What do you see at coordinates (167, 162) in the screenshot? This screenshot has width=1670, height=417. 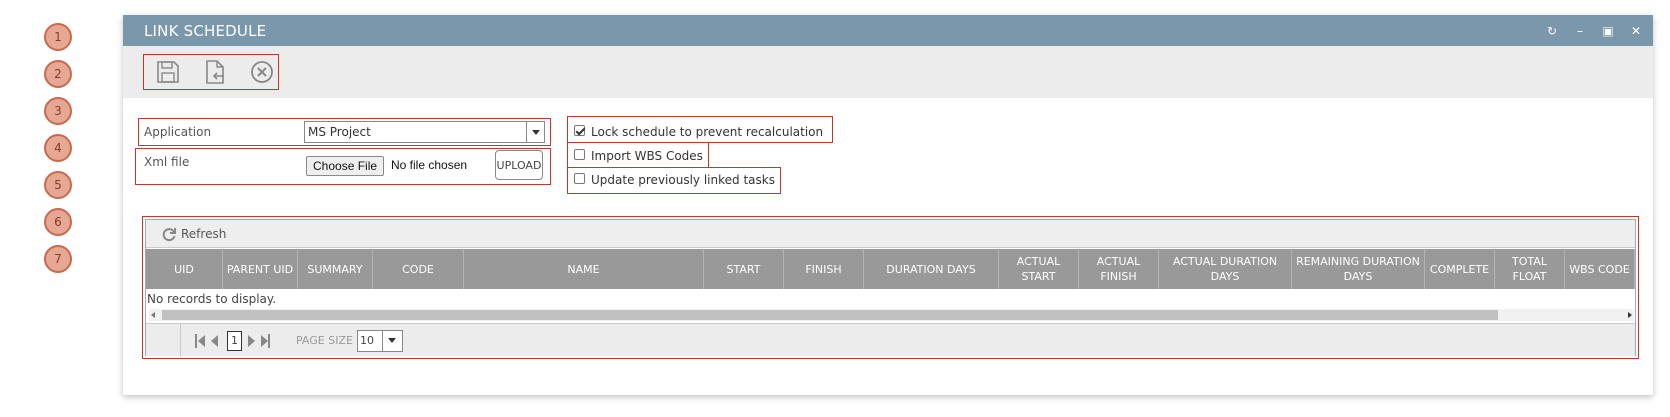 I see `xml-file-label: Xml file` at bounding box center [167, 162].